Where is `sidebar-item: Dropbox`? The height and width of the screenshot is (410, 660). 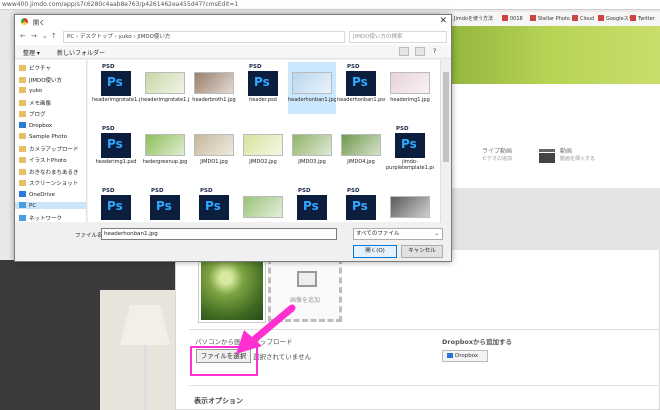
sidebar-item: Dropbox is located at coordinates (35, 125).